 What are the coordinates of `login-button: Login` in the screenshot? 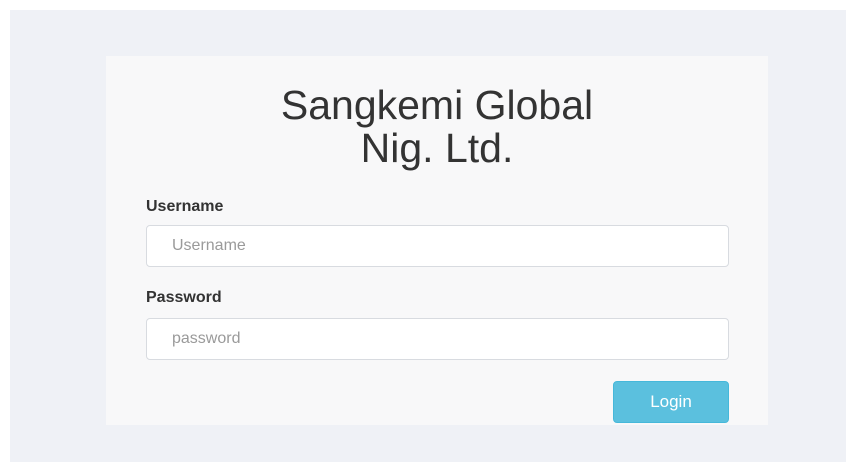 It's located at (671, 402).